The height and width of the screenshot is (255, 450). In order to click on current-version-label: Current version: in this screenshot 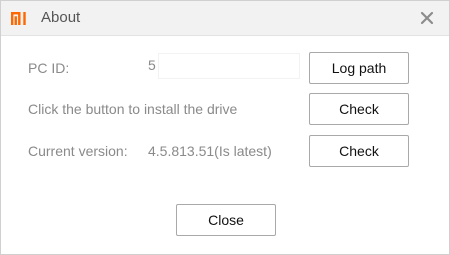, I will do `click(78, 151)`.